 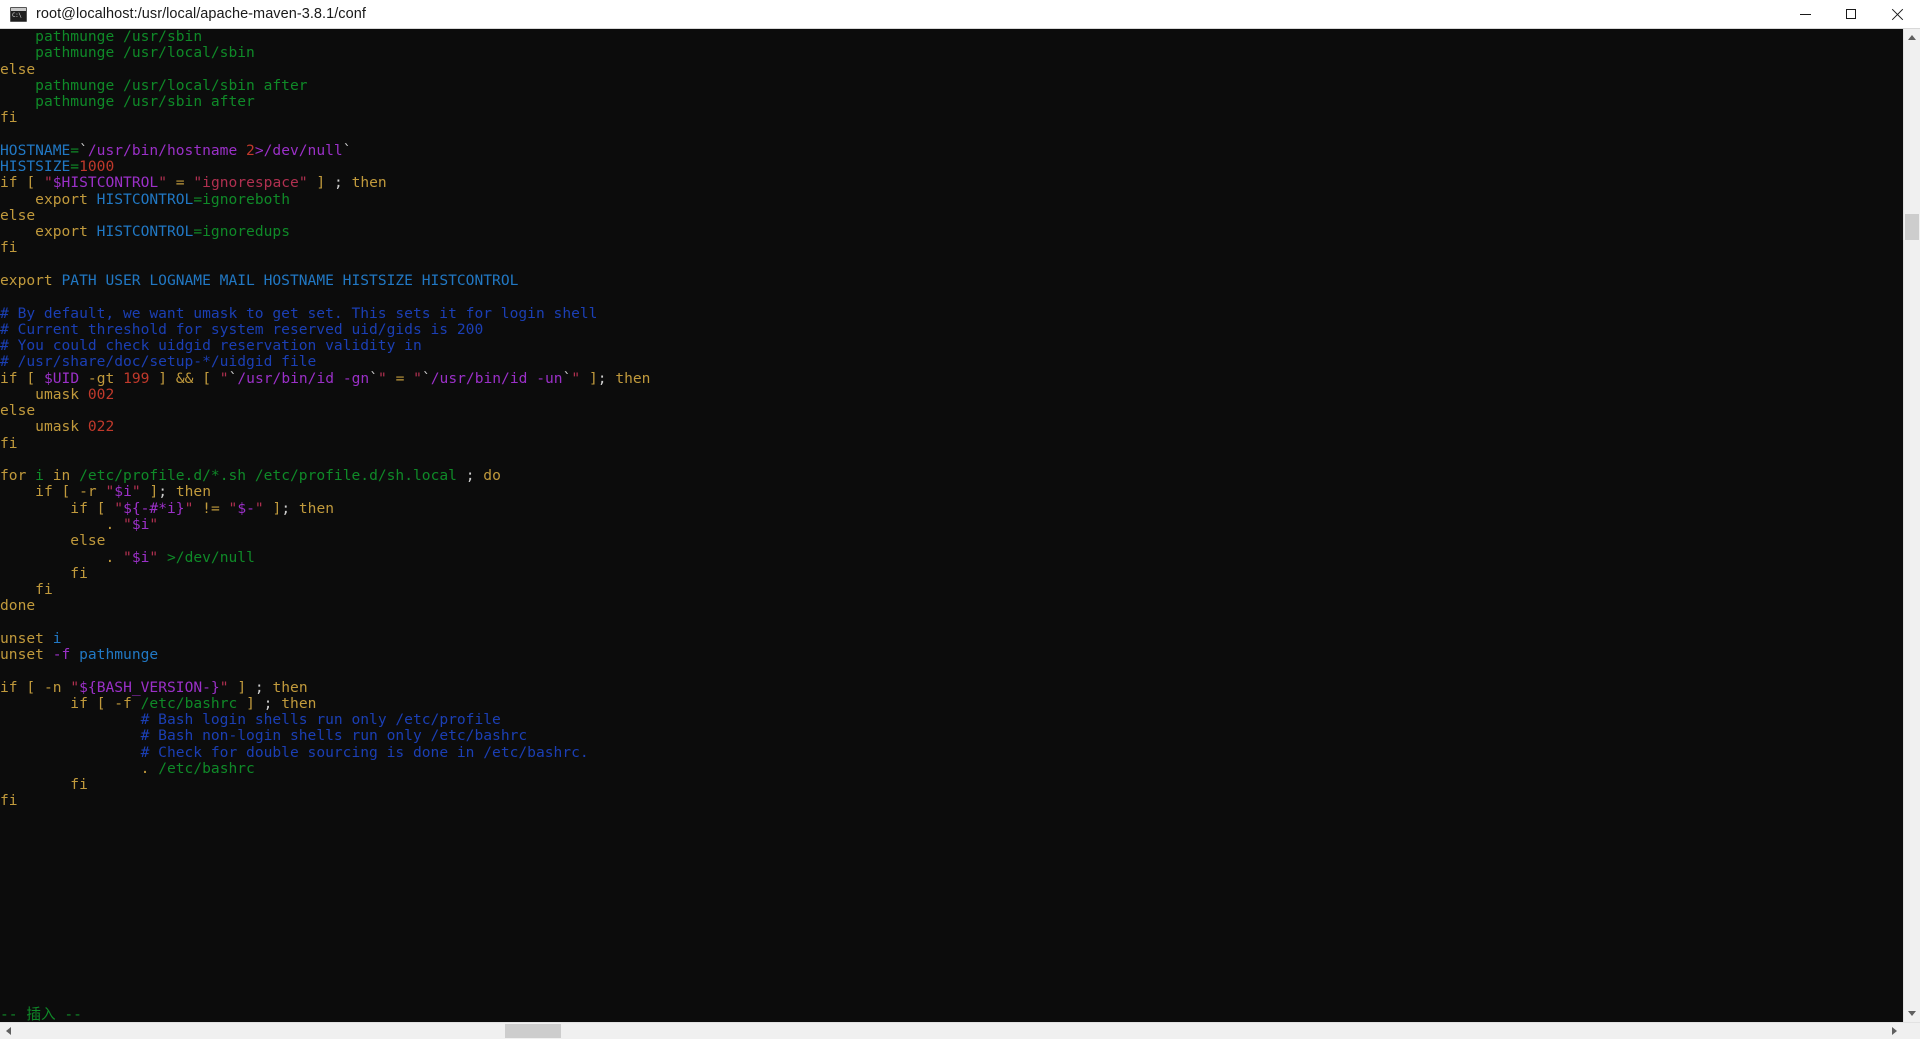 What do you see at coordinates (52, 687) in the screenshot?
I see `code-token: -n` at bounding box center [52, 687].